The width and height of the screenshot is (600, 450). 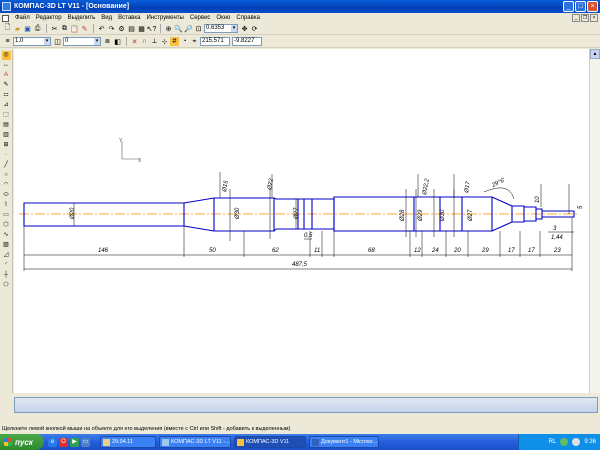 I want to click on point-icon: ·, so click(x=6, y=155).